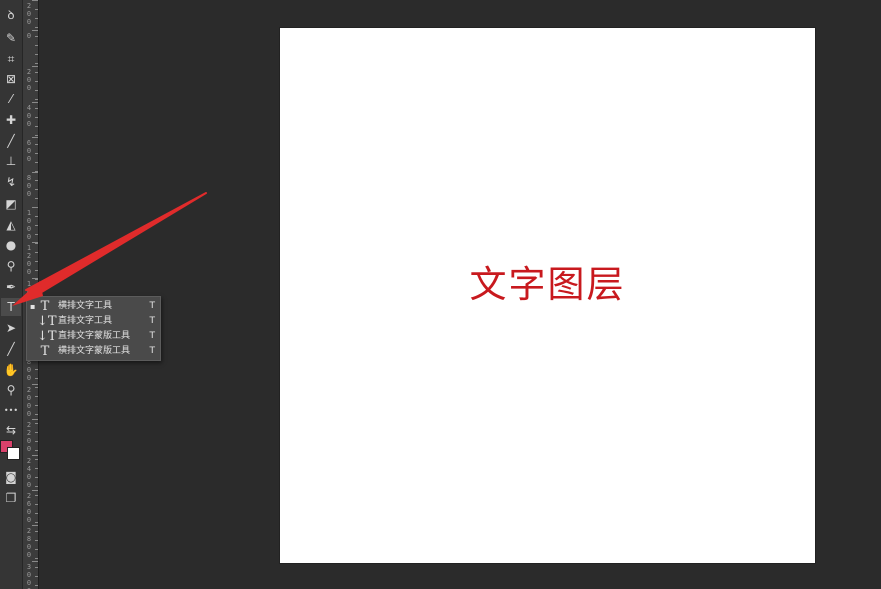 This screenshot has height=589, width=881. Describe the element at coordinates (29, 473) in the screenshot. I see `ruler-label: 2400` at that location.